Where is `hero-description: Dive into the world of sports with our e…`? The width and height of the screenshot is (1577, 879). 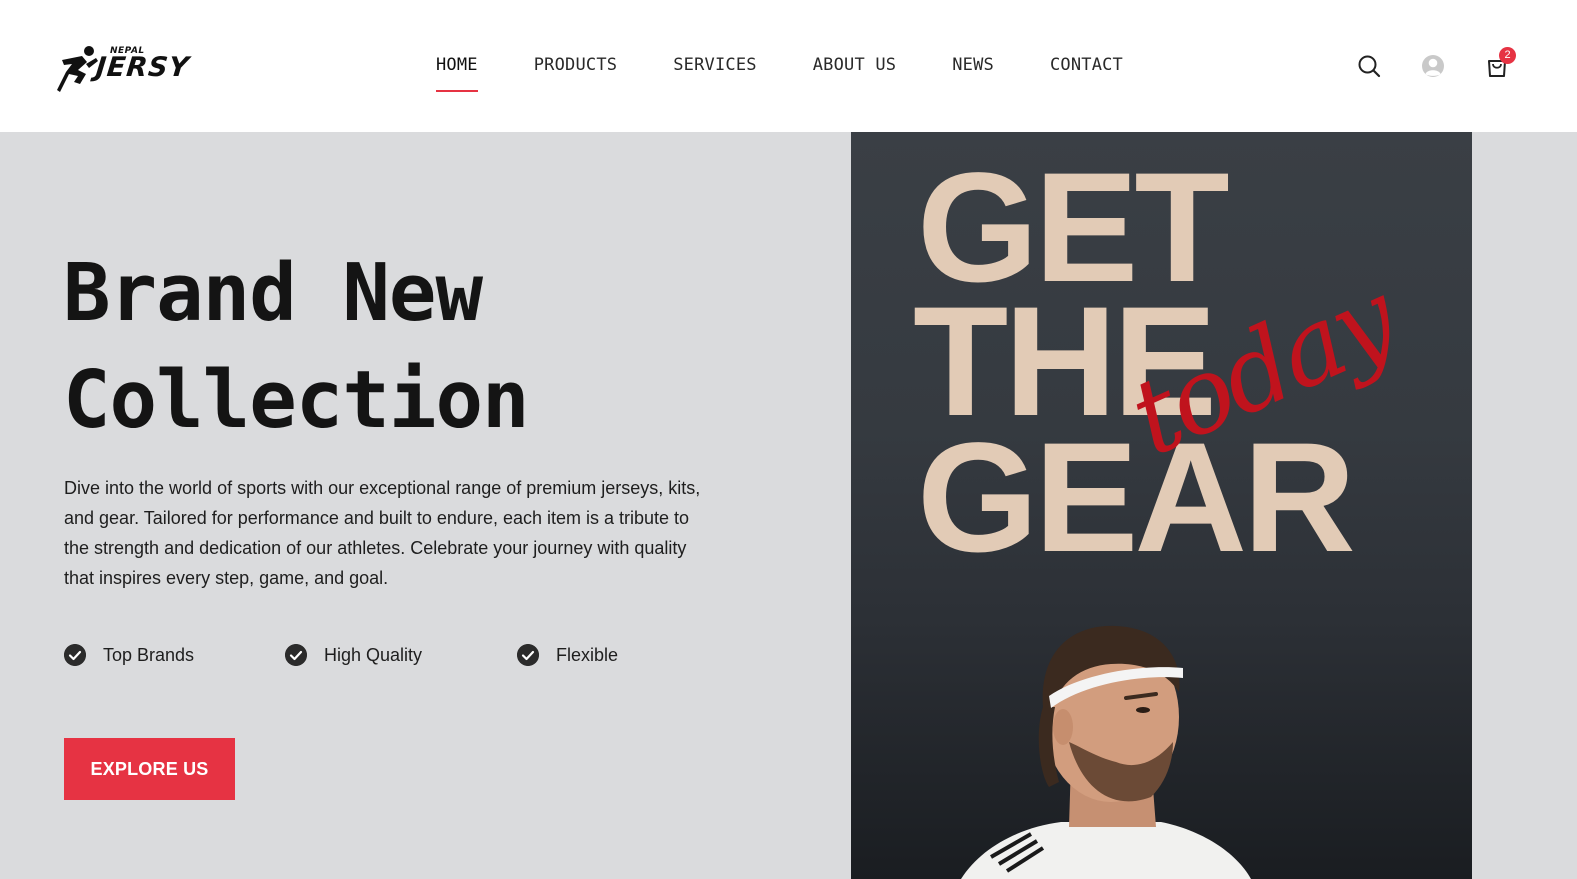 hero-description: Dive into the world of sports with our e… is located at coordinates (382, 533).